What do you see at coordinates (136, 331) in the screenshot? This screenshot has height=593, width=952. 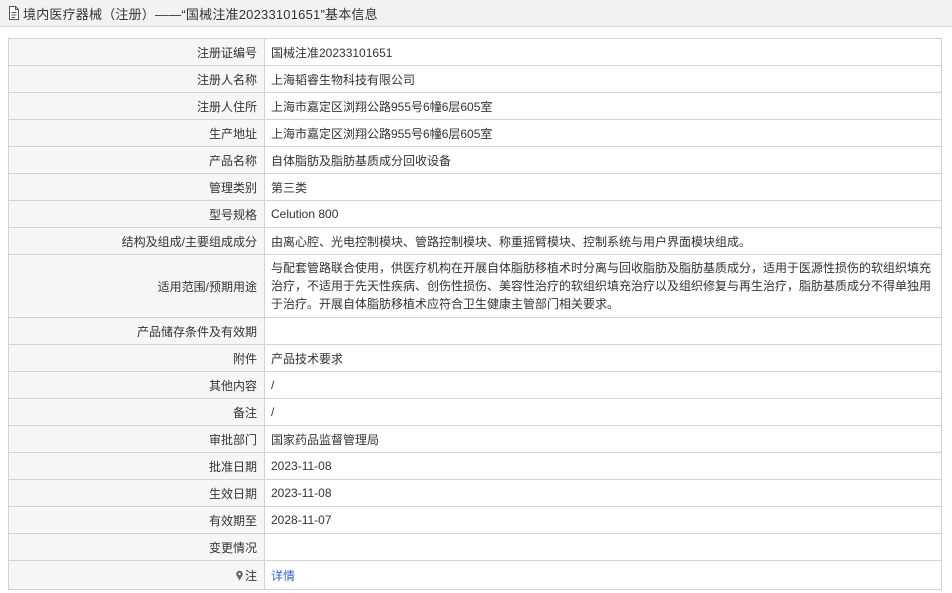 I see `field-label: 产品储存条件及有效期` at bounding box center [136, 331].